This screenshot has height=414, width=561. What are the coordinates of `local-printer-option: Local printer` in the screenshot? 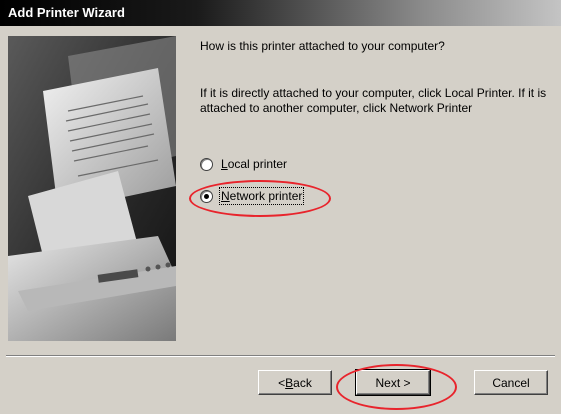 It's located at (243, 164).